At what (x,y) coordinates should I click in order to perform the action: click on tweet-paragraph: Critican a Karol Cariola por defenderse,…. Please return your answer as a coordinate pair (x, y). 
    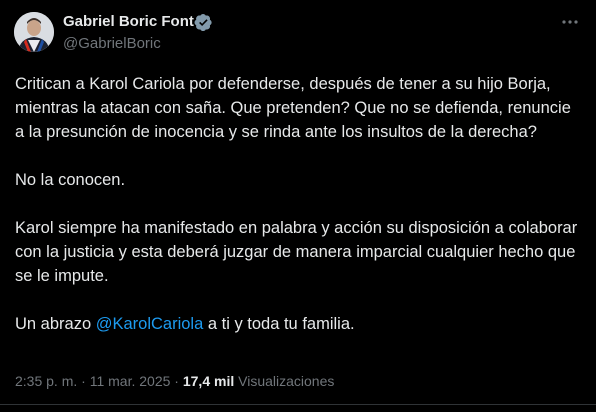
    Looking at the image, I should click on (293, 108).